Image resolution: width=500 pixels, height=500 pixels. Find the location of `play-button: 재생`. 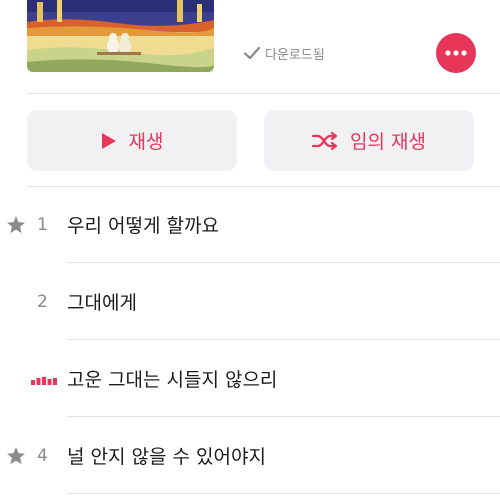

play-button: 재생 is located at coordinates (132, 140).